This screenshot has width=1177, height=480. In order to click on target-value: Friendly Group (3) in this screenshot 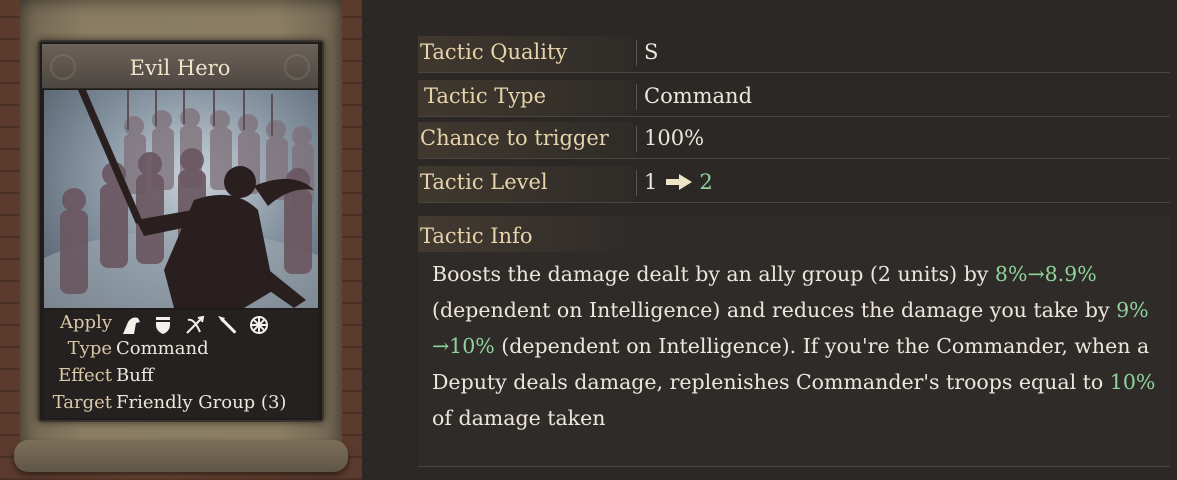, I will do `click(201, 402)`.